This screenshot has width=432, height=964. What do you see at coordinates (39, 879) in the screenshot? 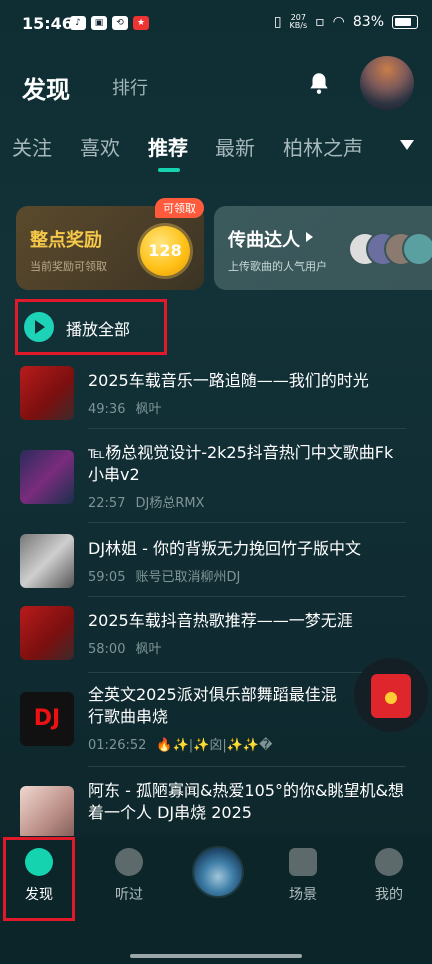
I see `highlight-box` at bounding box center [39, 879].